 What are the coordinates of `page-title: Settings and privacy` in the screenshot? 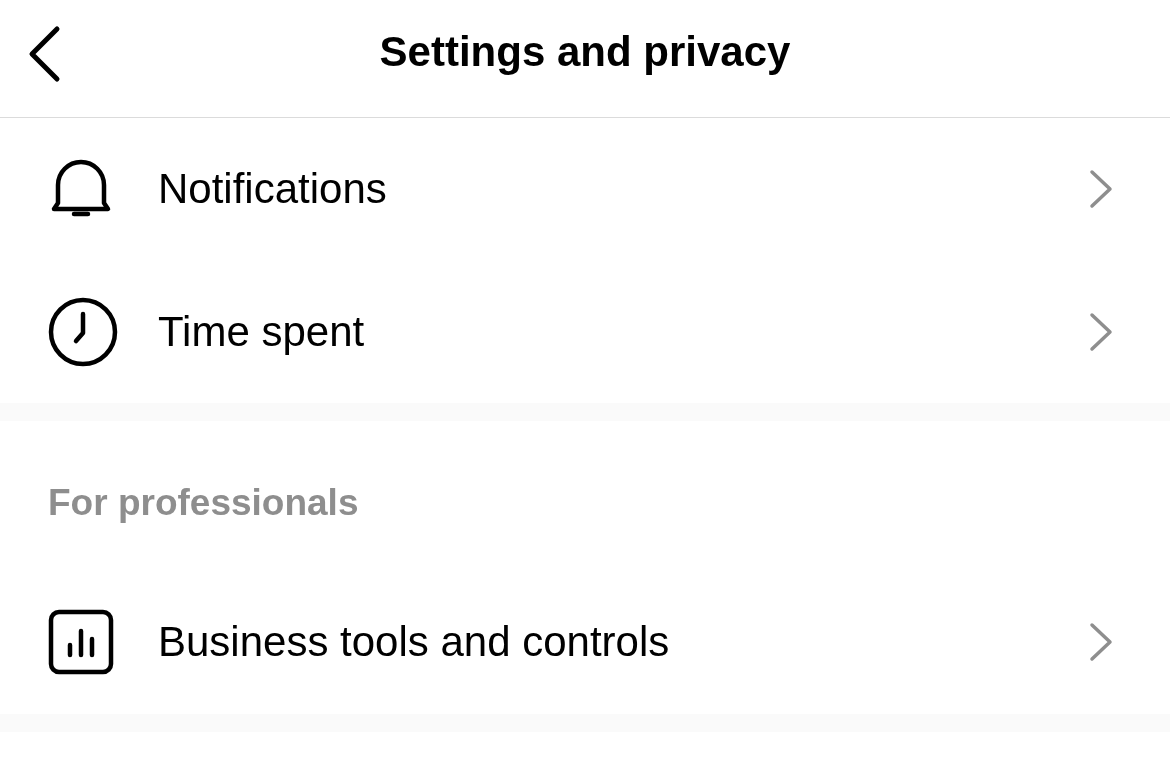 It's located at (585, 51).